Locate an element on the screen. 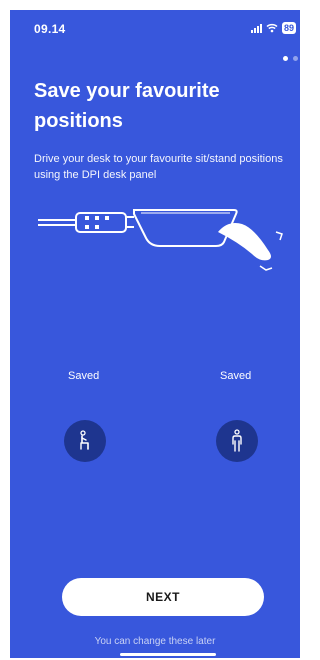 This screenshot has width=320, height=660. next-button: NEXT is located at coordinates (163, 597).